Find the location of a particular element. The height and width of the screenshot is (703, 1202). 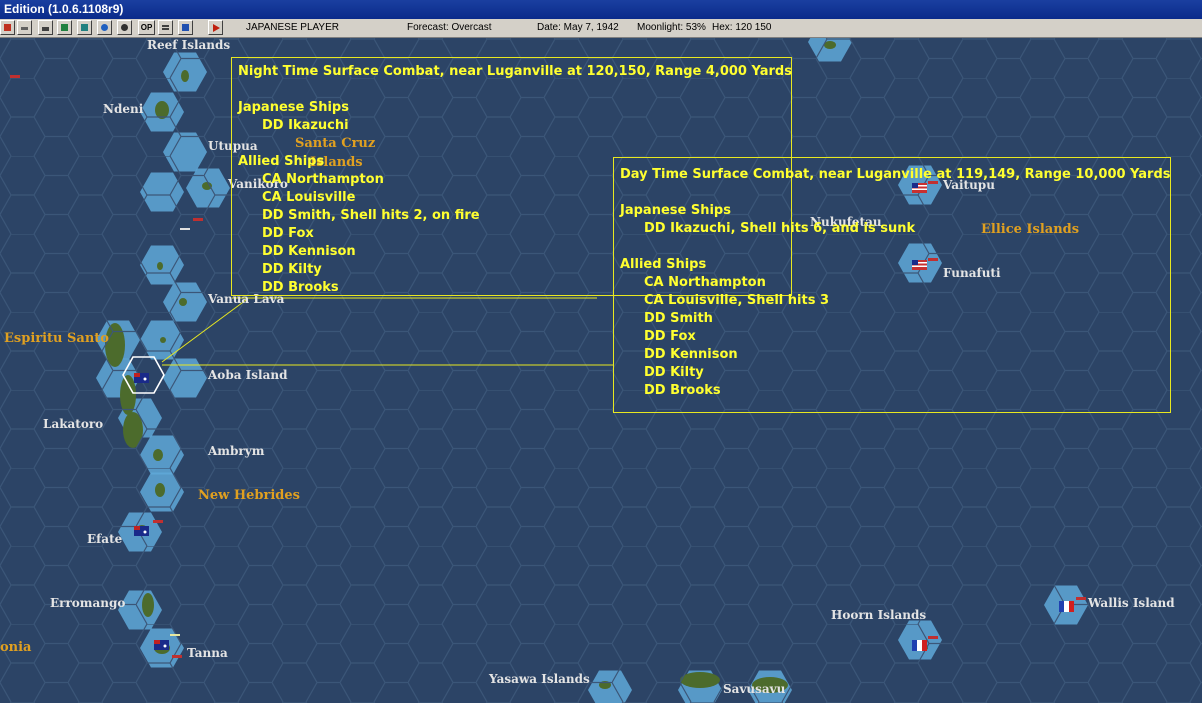

night-allied-ship: DD Kilty is located at coordinates (292, 269).